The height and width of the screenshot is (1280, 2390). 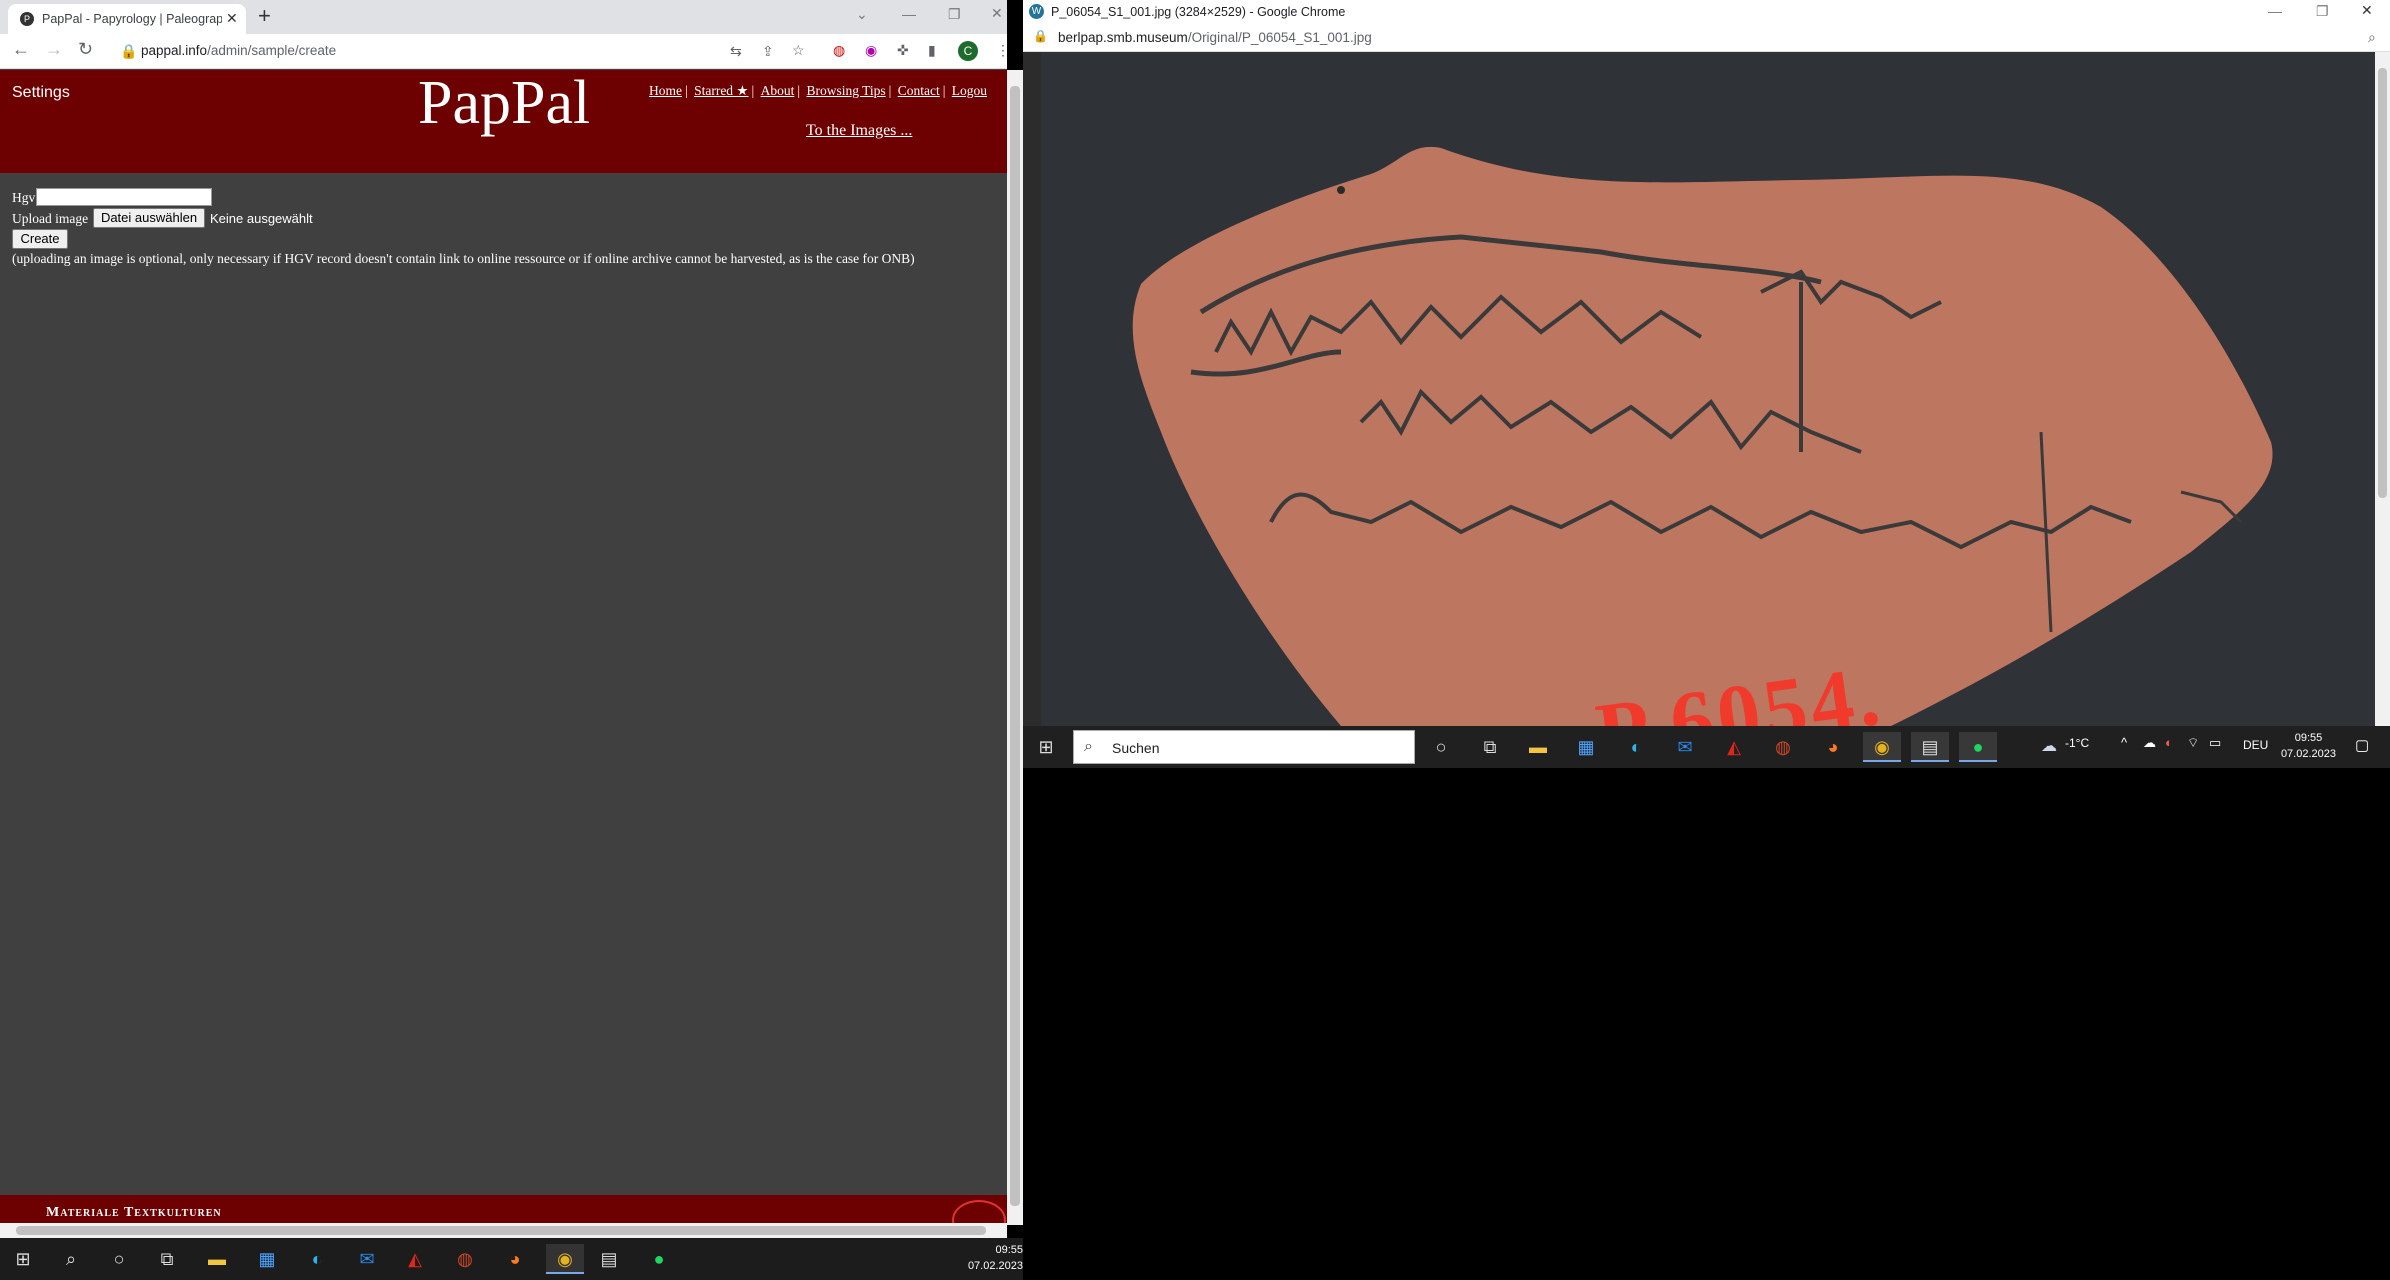 I want to click on chevron-up-icon: ^, so click(x=2124, y=742).